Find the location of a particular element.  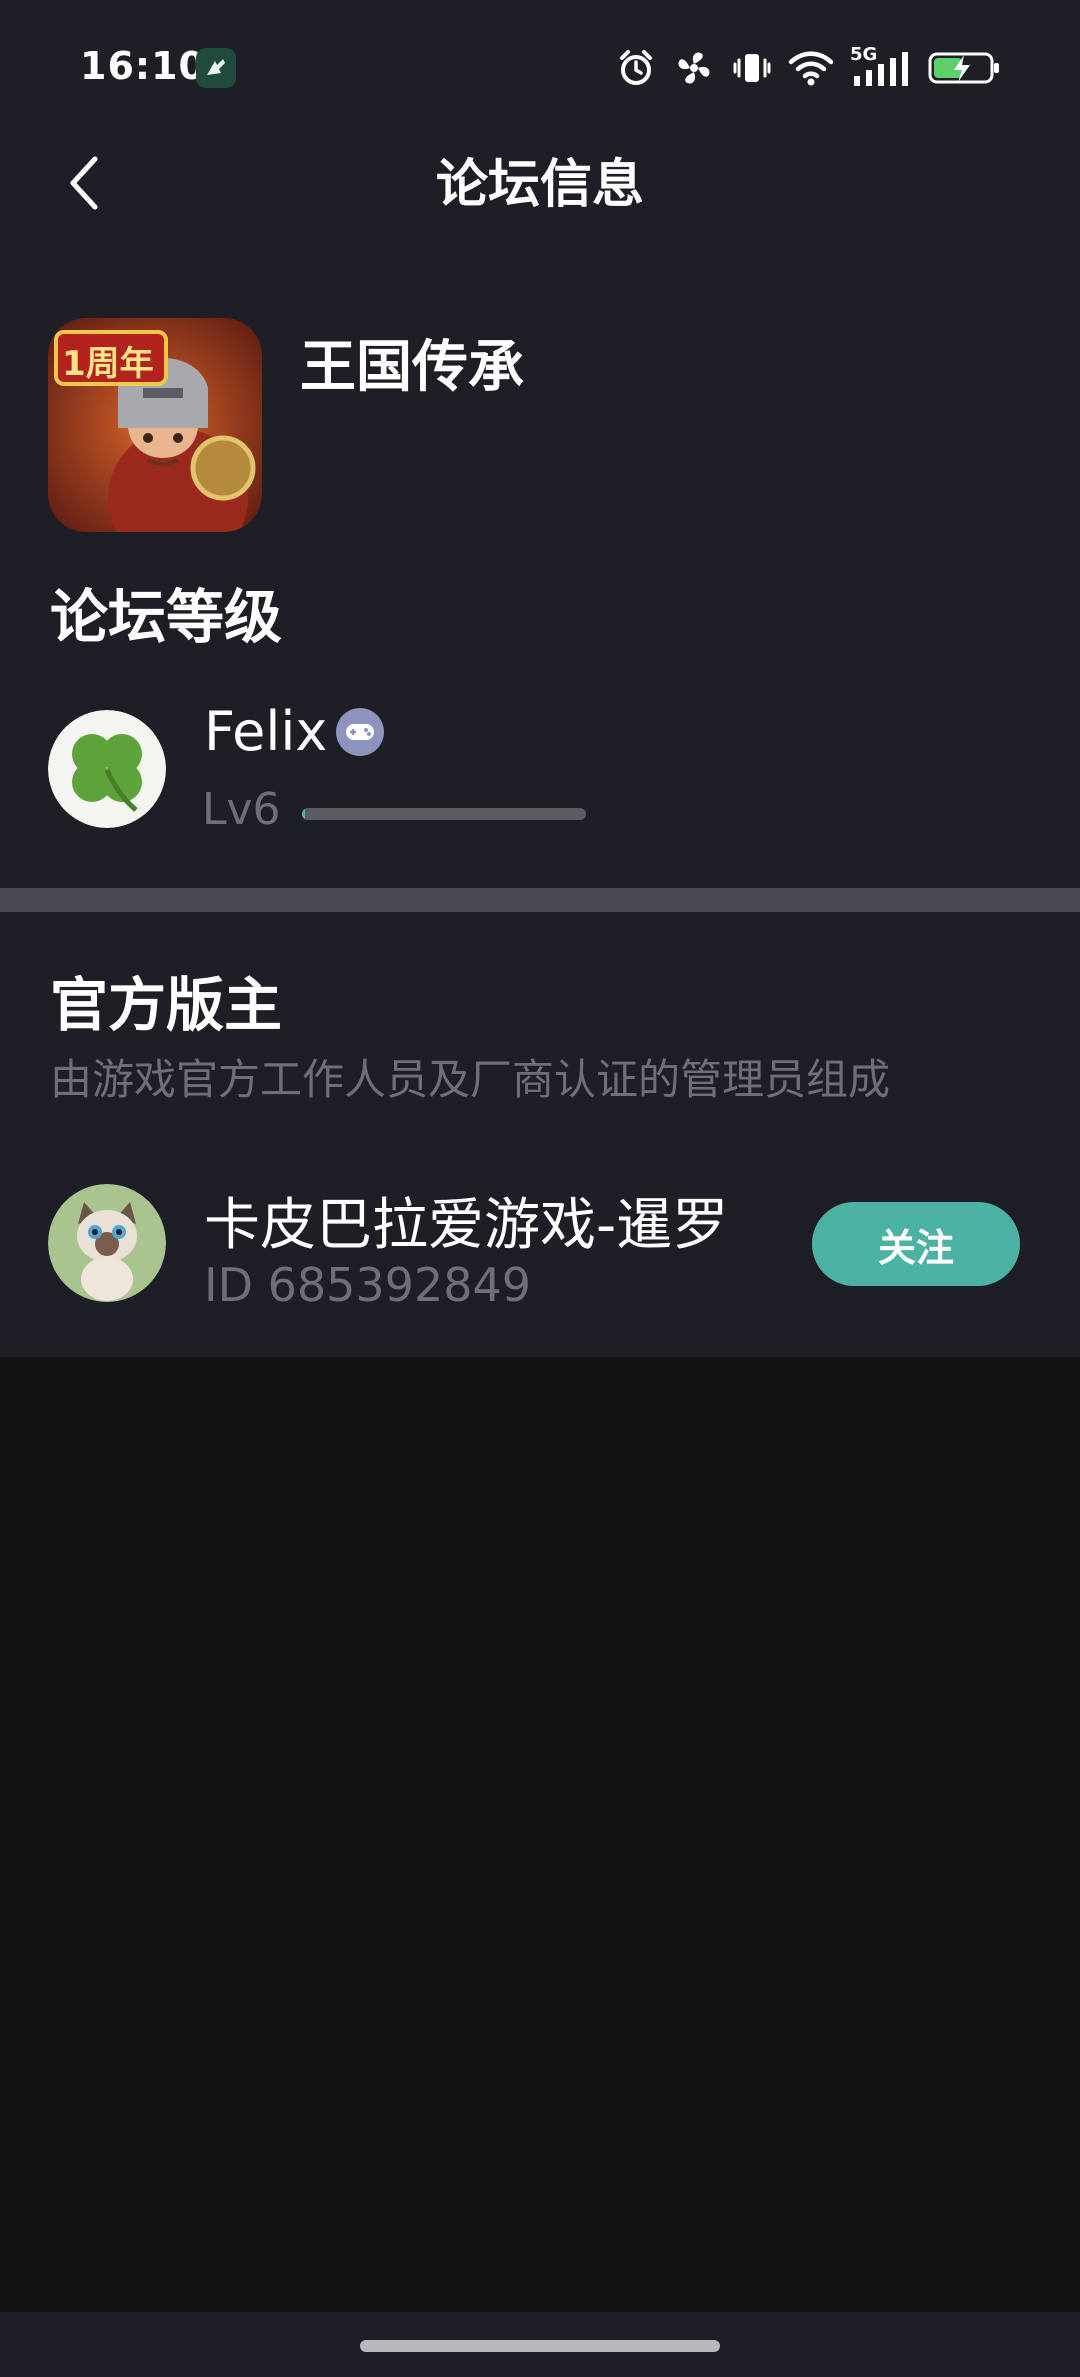

forum-level-title: 论坛等级 is located at coordinates (166, 617).